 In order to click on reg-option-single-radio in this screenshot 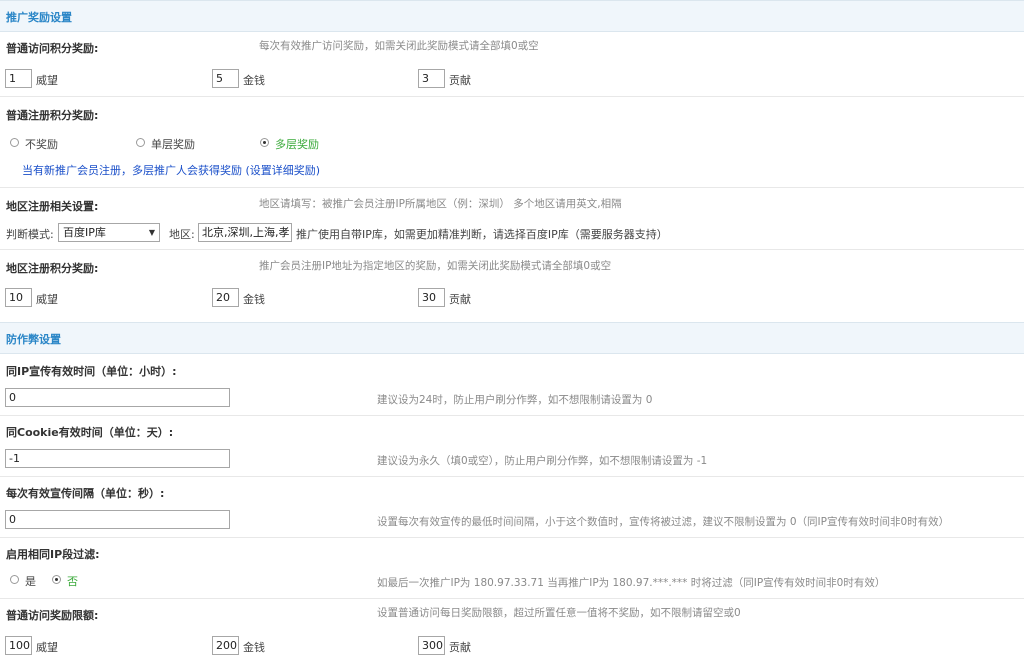, I will do `click(140, 142)`.